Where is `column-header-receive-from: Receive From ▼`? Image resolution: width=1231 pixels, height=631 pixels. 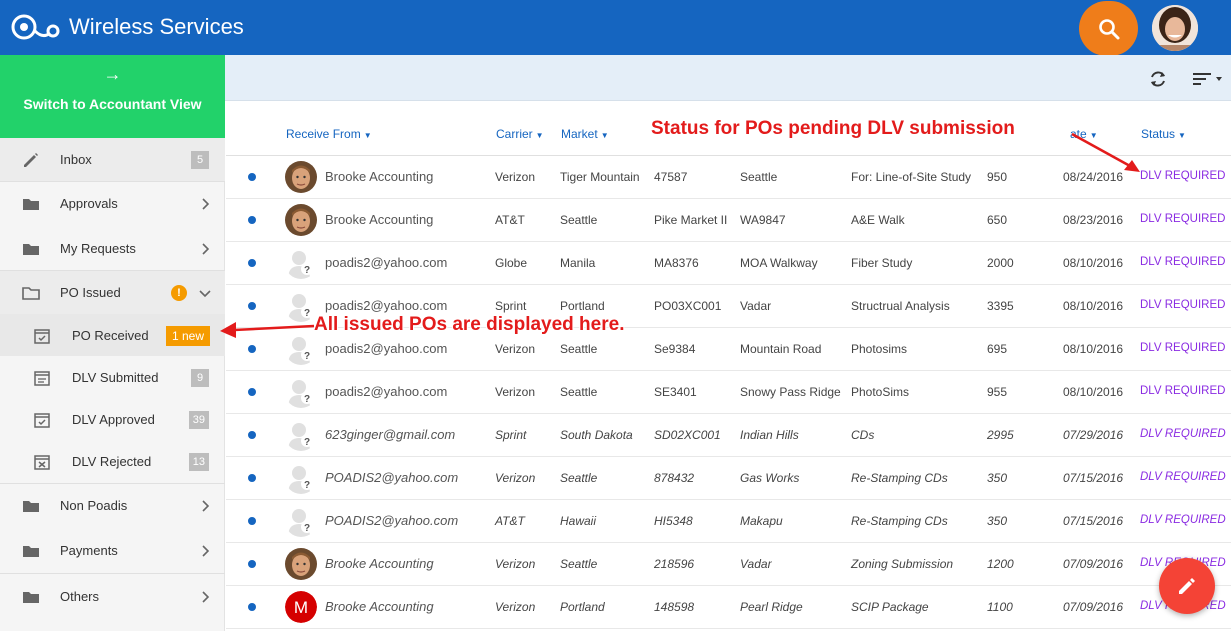 column-header-receive-from: Receive From ▼ is located at coordinates (329, 134).